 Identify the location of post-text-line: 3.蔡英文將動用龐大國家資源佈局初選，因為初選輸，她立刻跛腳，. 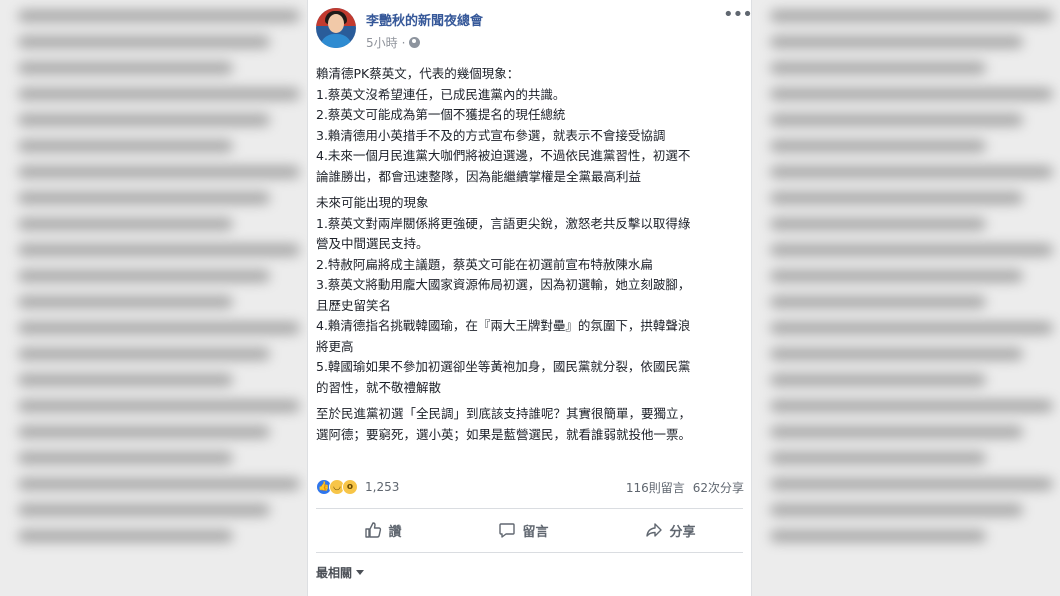
(503, 284).